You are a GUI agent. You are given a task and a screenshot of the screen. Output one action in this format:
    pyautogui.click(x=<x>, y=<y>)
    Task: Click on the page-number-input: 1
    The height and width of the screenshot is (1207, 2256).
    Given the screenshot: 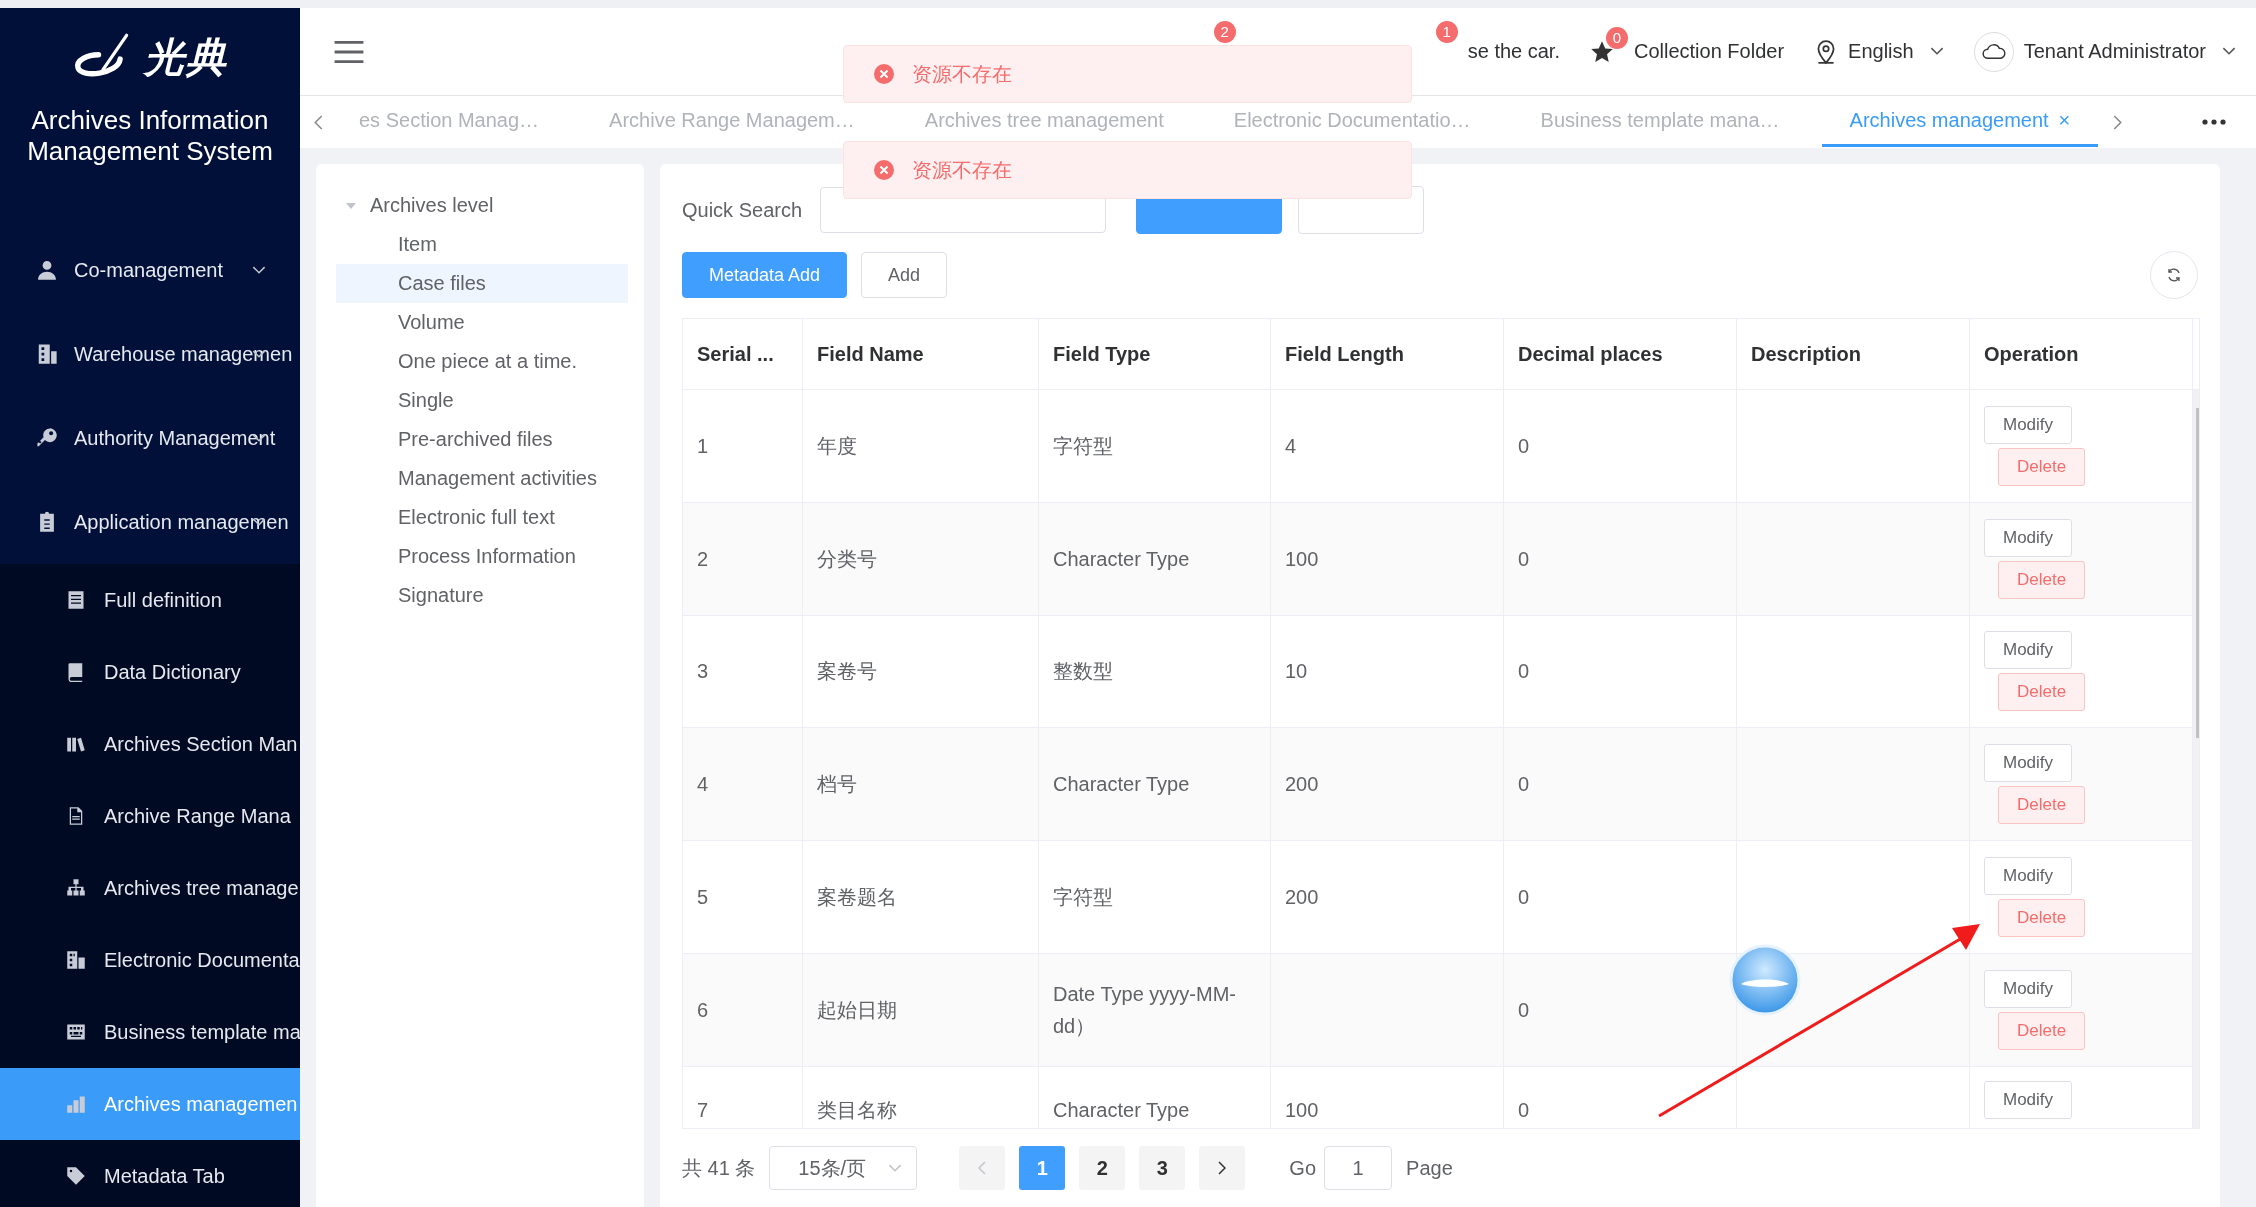 What is the action you would take?
    pyautogui.click(x=1358, y=1168)
    